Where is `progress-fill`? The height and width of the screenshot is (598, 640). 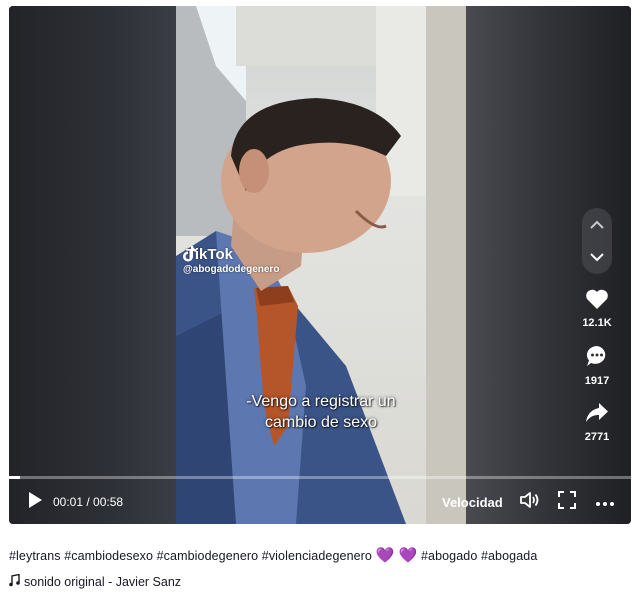
progress-fill is located at coordinates (14, 477).